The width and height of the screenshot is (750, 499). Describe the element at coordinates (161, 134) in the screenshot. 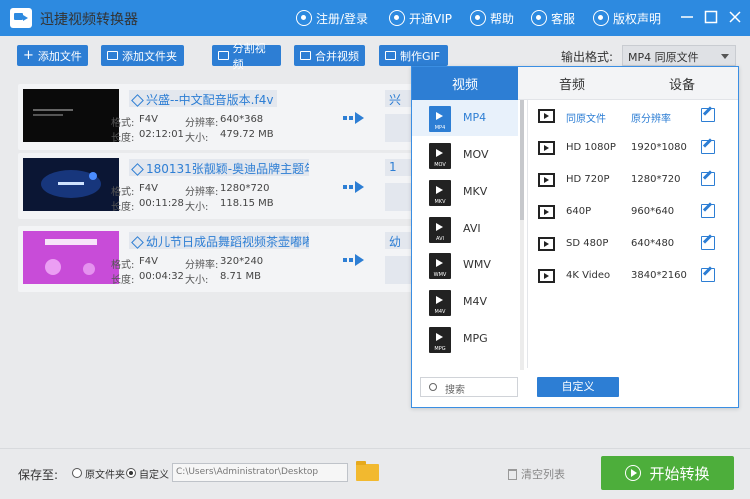

I see `duration-value: 02:12:01` at that location.